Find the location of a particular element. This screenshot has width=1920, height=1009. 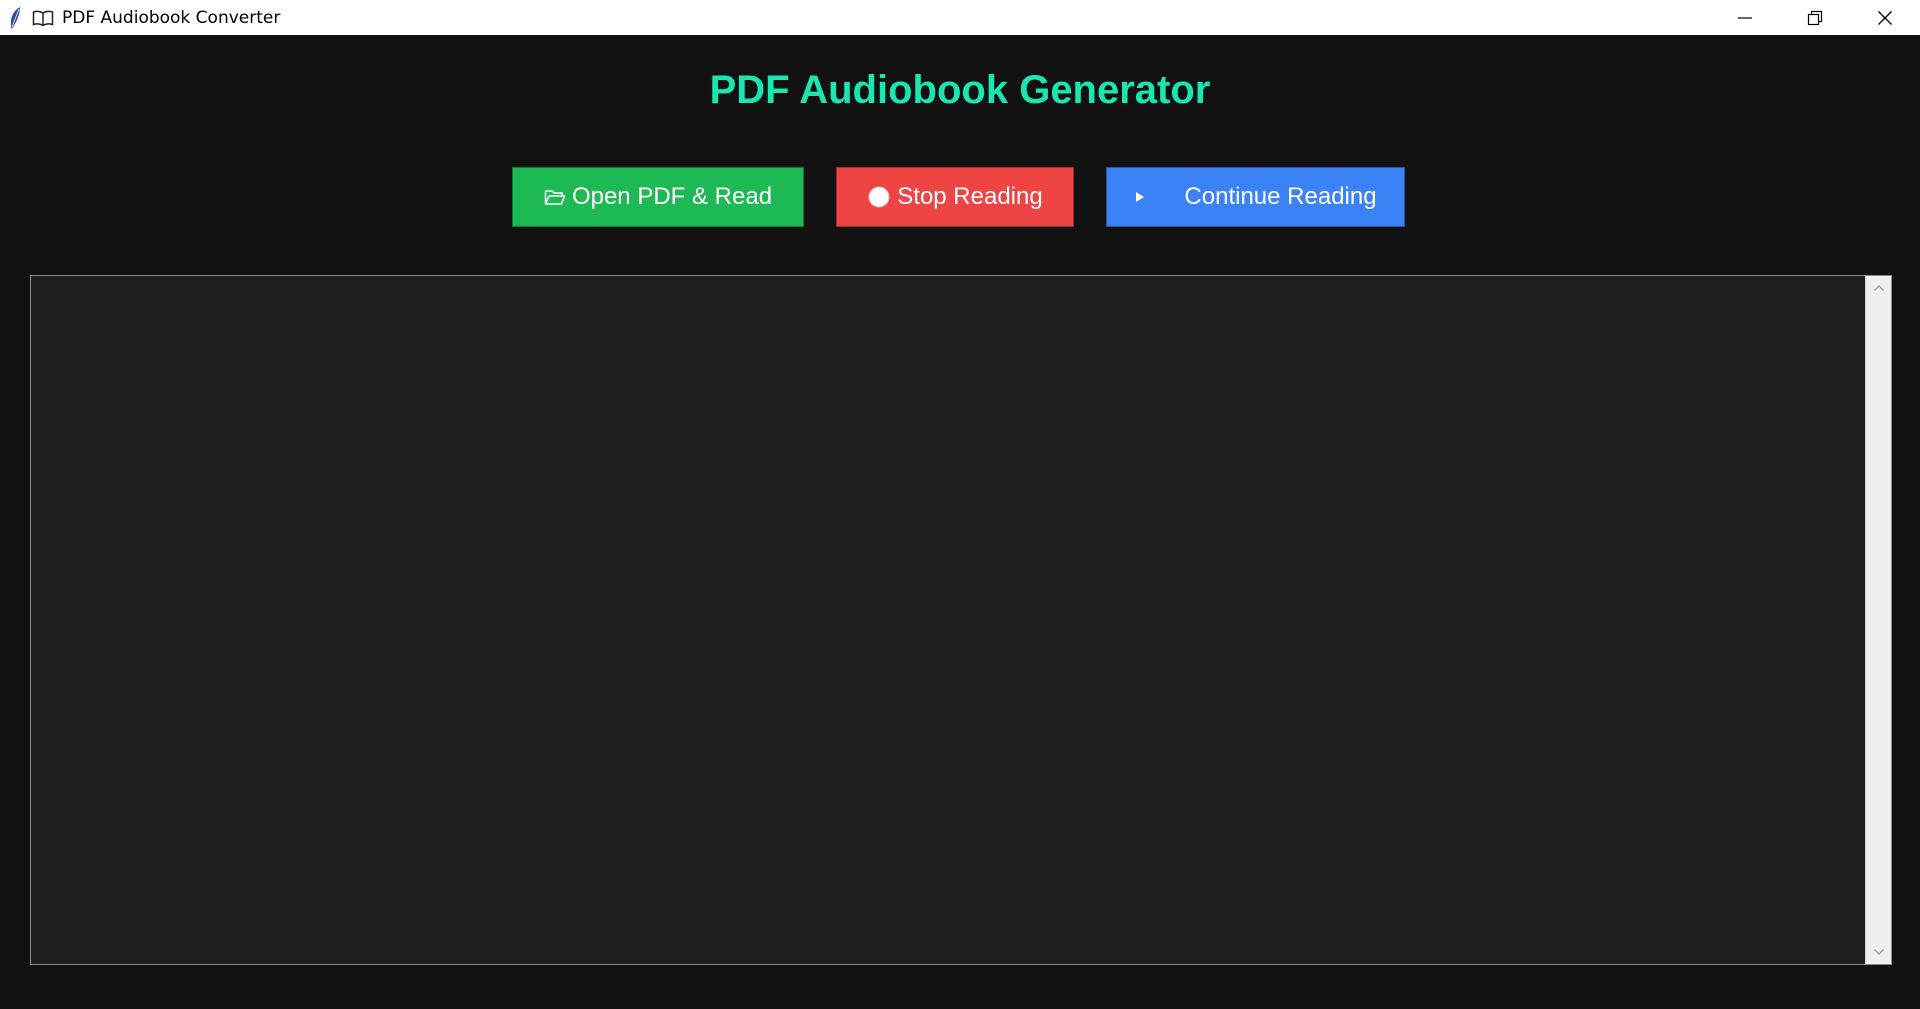

chevron-down-icon is located at coordinates (1878, 952).